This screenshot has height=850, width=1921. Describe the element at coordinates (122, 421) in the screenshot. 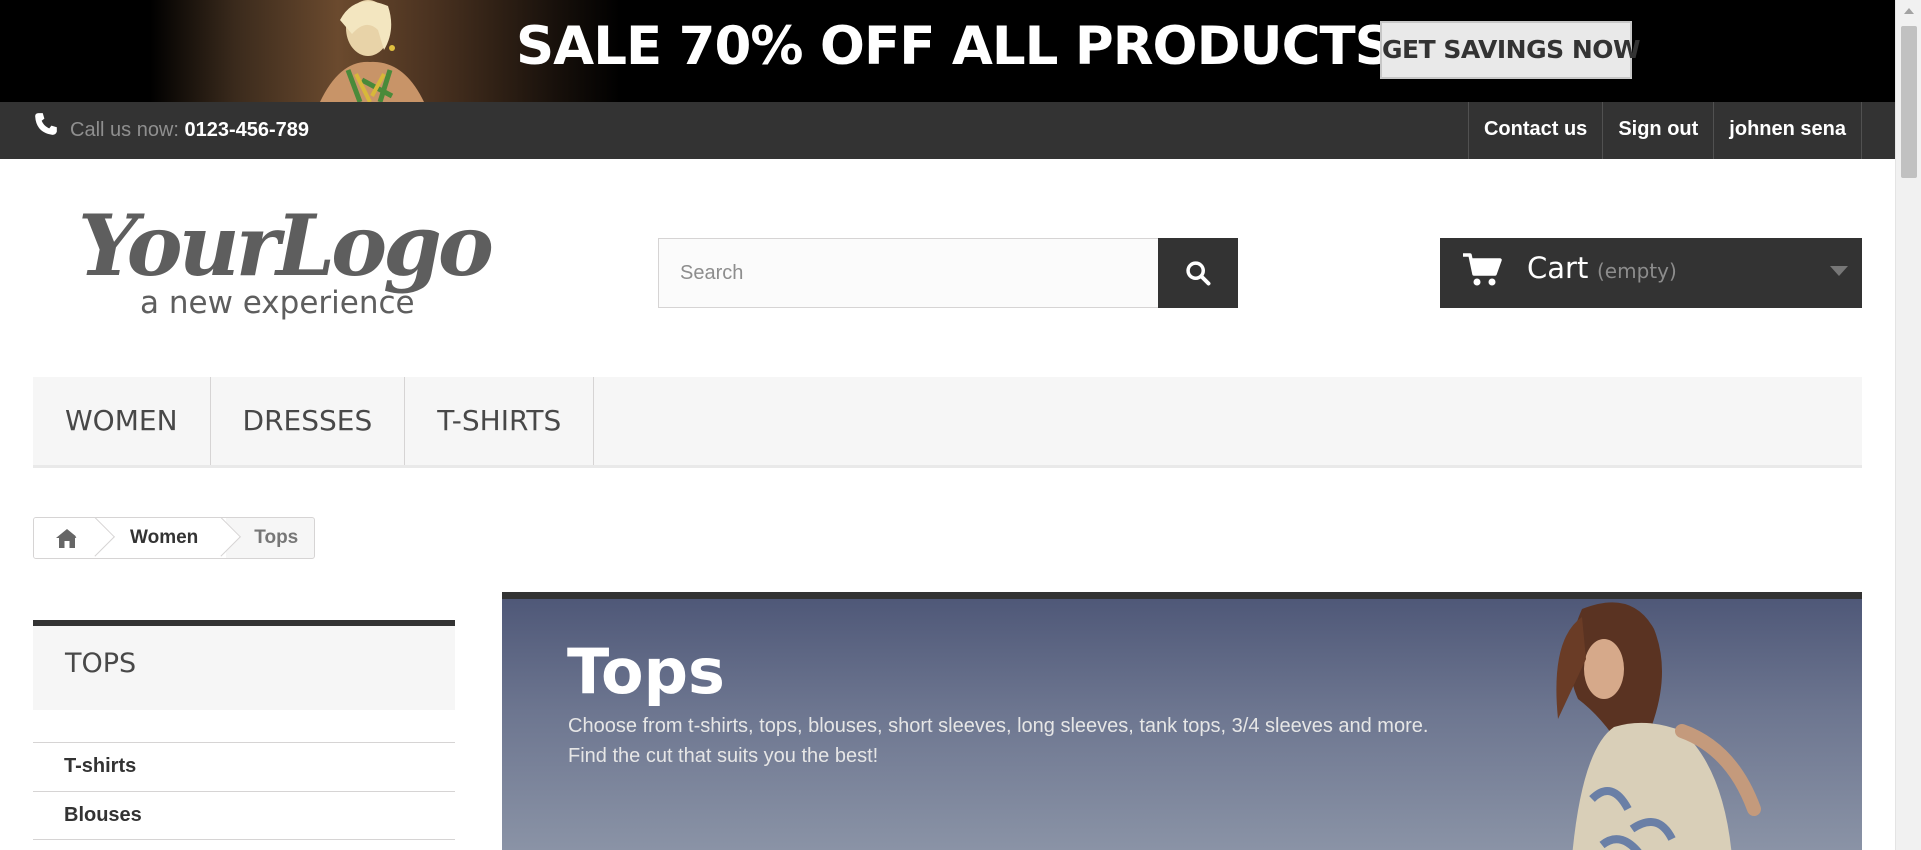

I see `menu-item-women: WOMEN` at that location.